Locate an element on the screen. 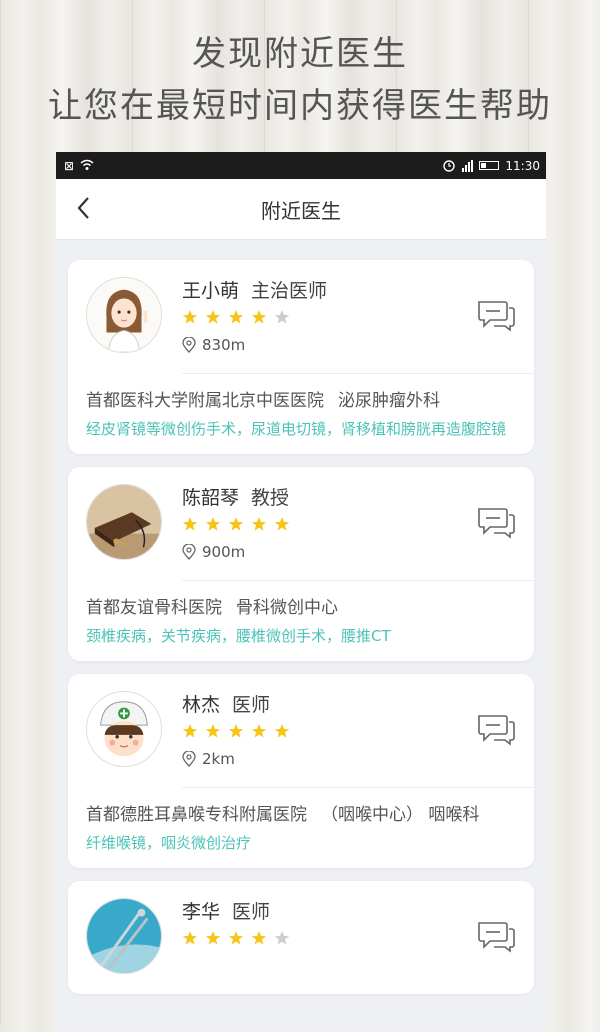 The image size is (600, 1032). chevron-left-icon is located at coordinates (83, 208).